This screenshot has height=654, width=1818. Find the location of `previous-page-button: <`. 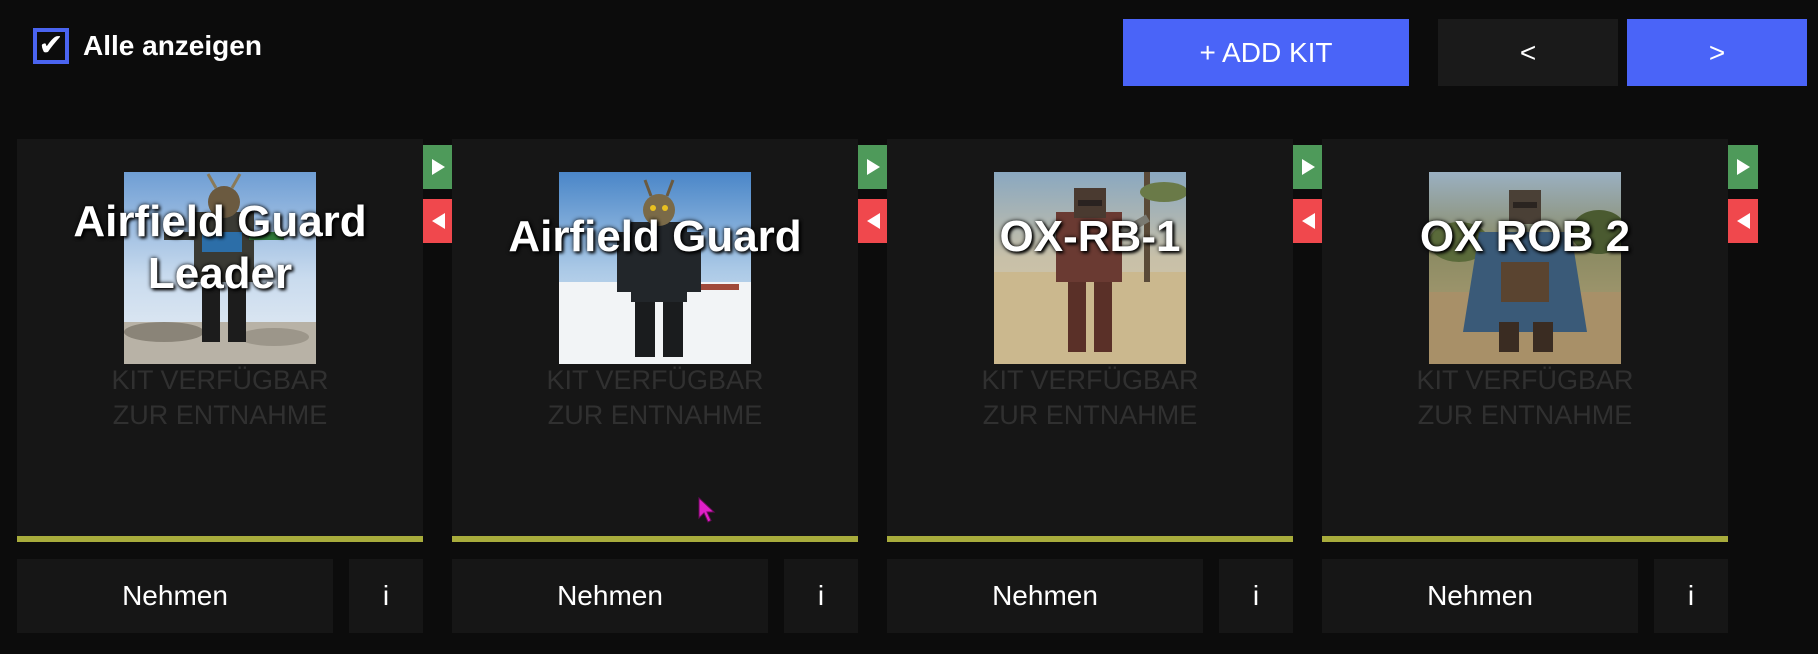

previous-page-button: < is located at coordinates (1528, 52).